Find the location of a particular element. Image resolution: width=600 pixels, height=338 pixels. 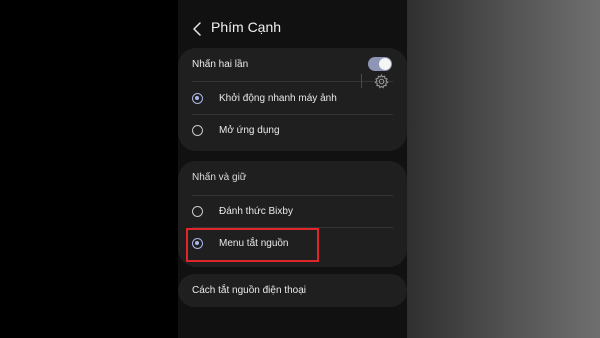

option-open-app: Mở ứng dụng is located at coordinates (268, 131).